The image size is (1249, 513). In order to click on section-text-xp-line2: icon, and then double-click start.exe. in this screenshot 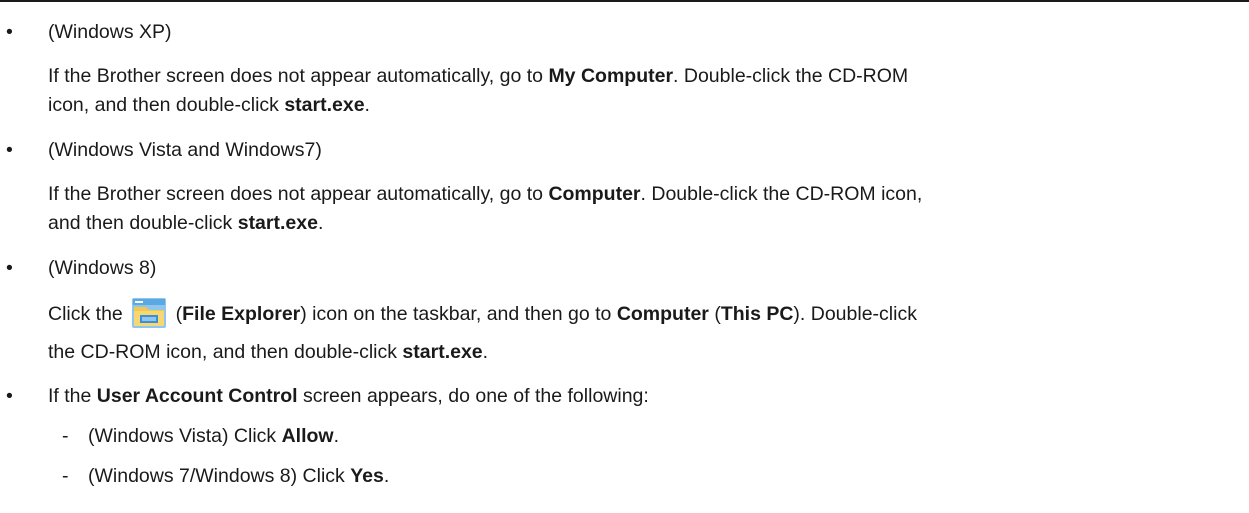, I will do `click(209, 105)`.